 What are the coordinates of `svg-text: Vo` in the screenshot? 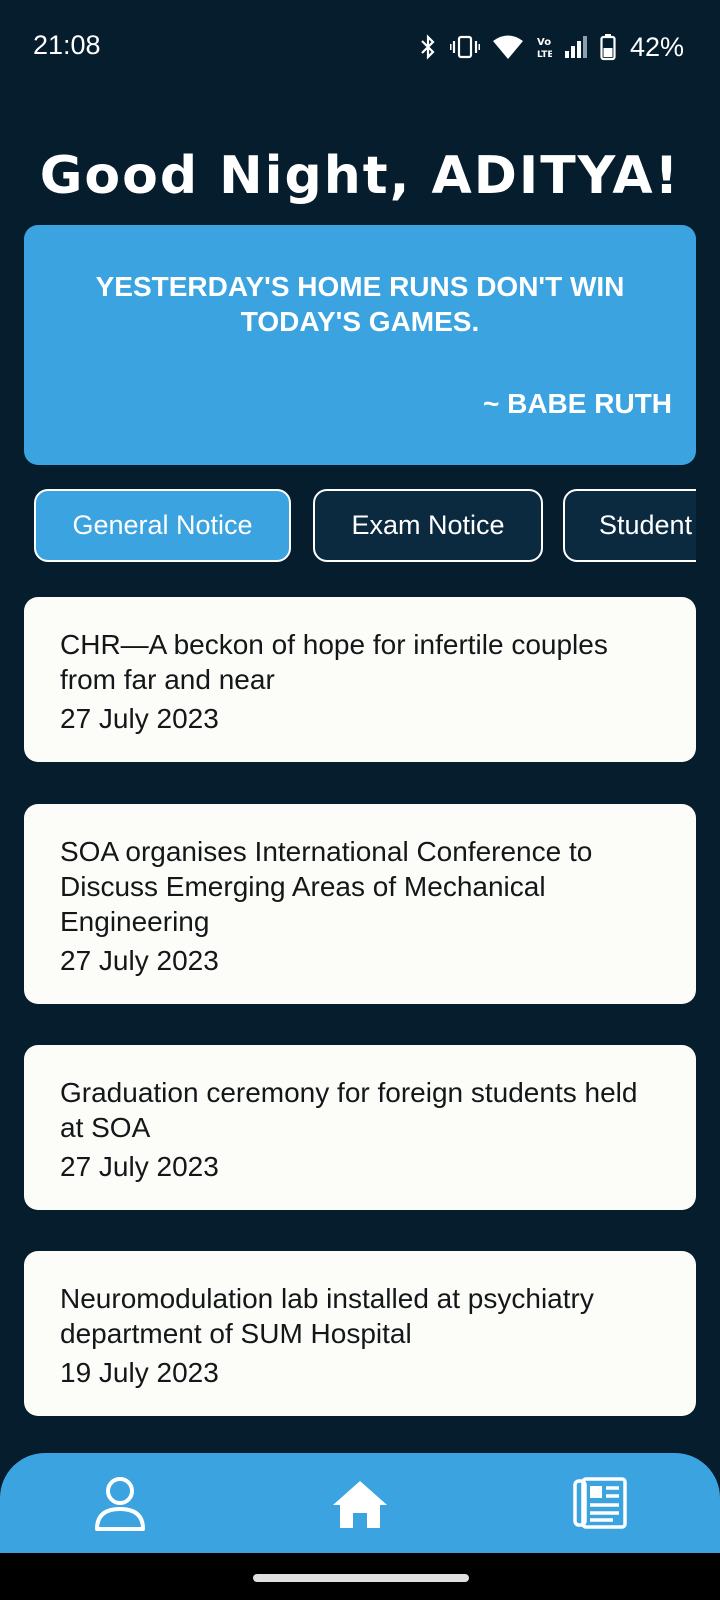 It's located at (544, 42).